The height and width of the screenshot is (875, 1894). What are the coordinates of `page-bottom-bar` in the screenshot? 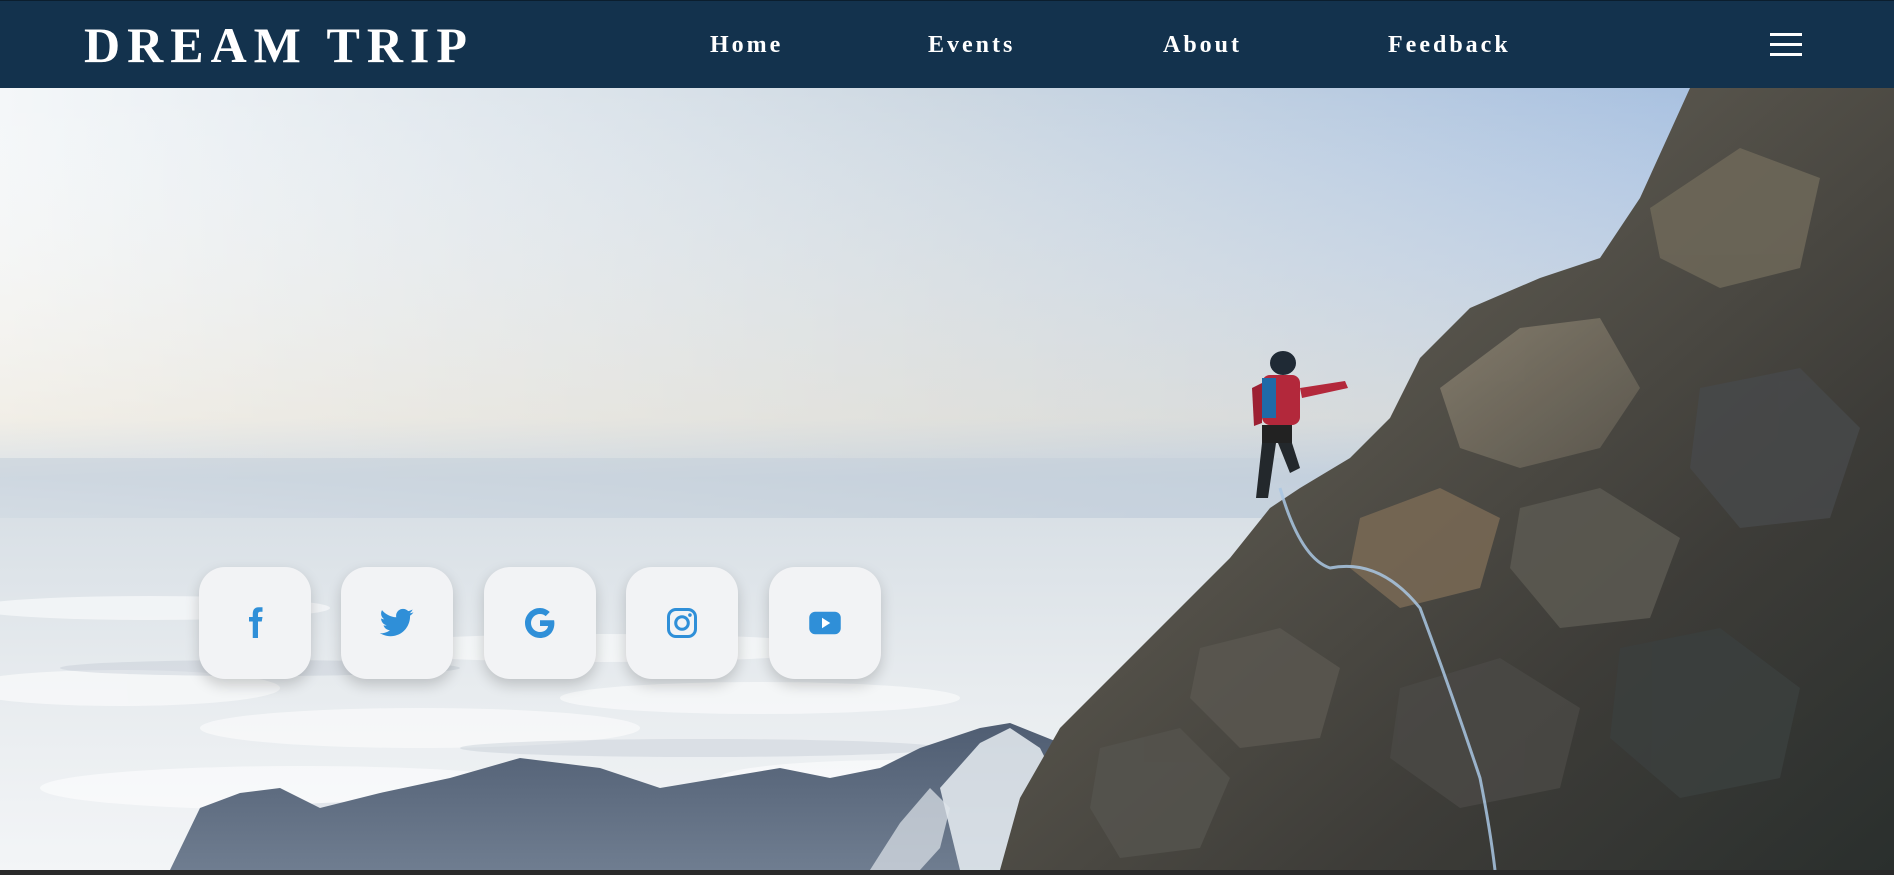 It's located at (947, 872).